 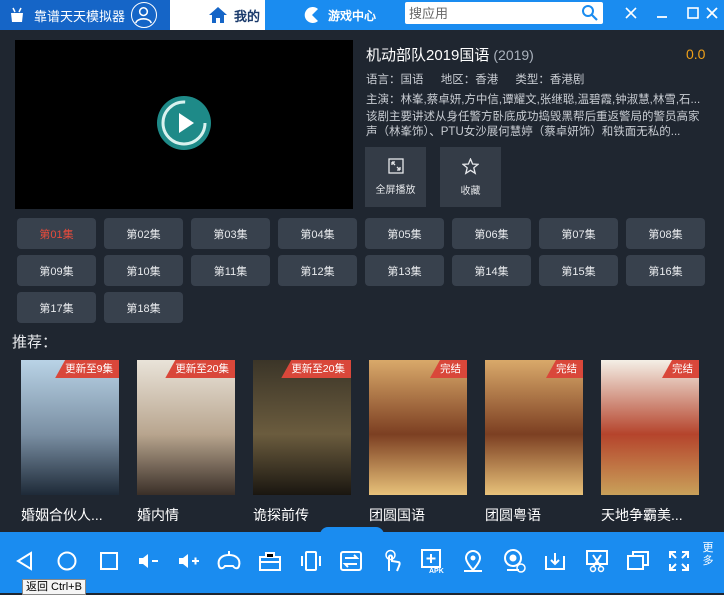 What do you see at coordinates (230, 270) in the screenshot?
I see `episode-button: 第11集` at bounding box center [230, 270].